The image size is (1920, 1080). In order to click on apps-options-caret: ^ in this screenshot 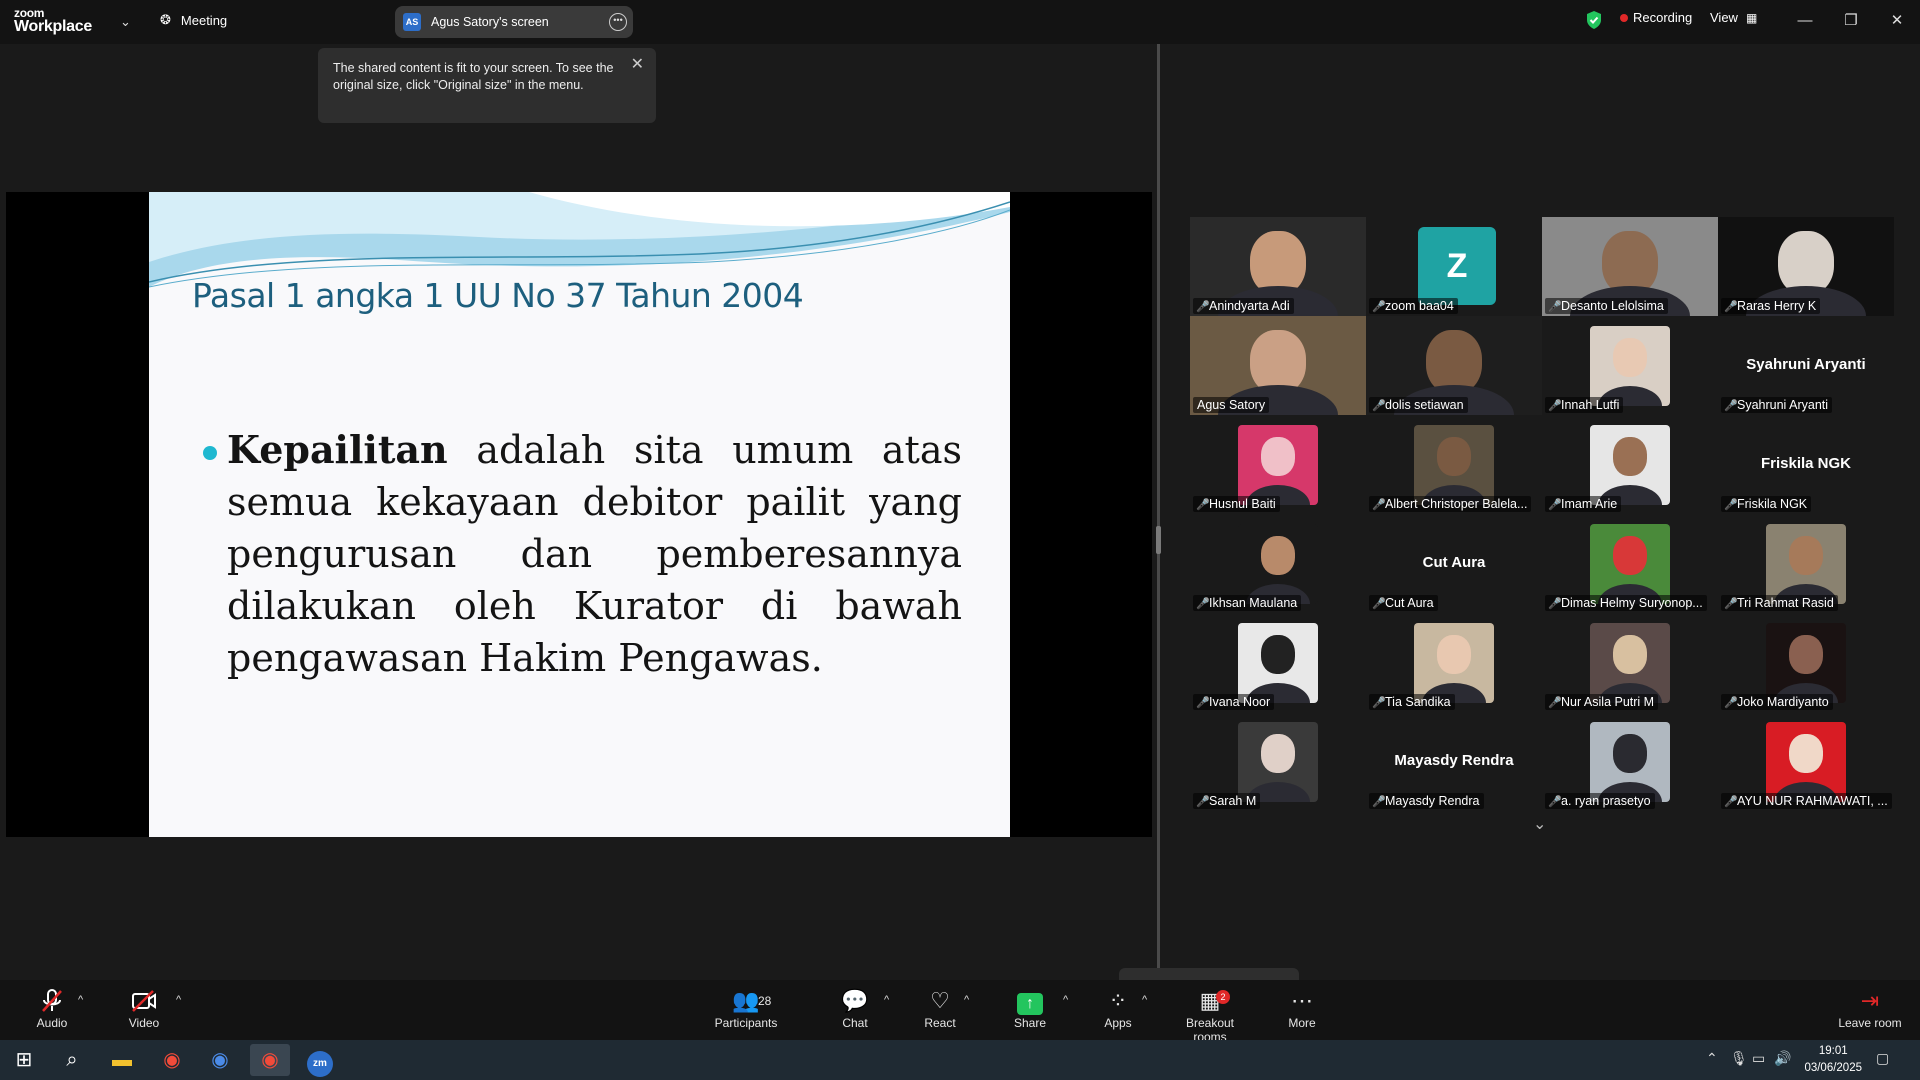, I will do `click(1144, 1000)`.